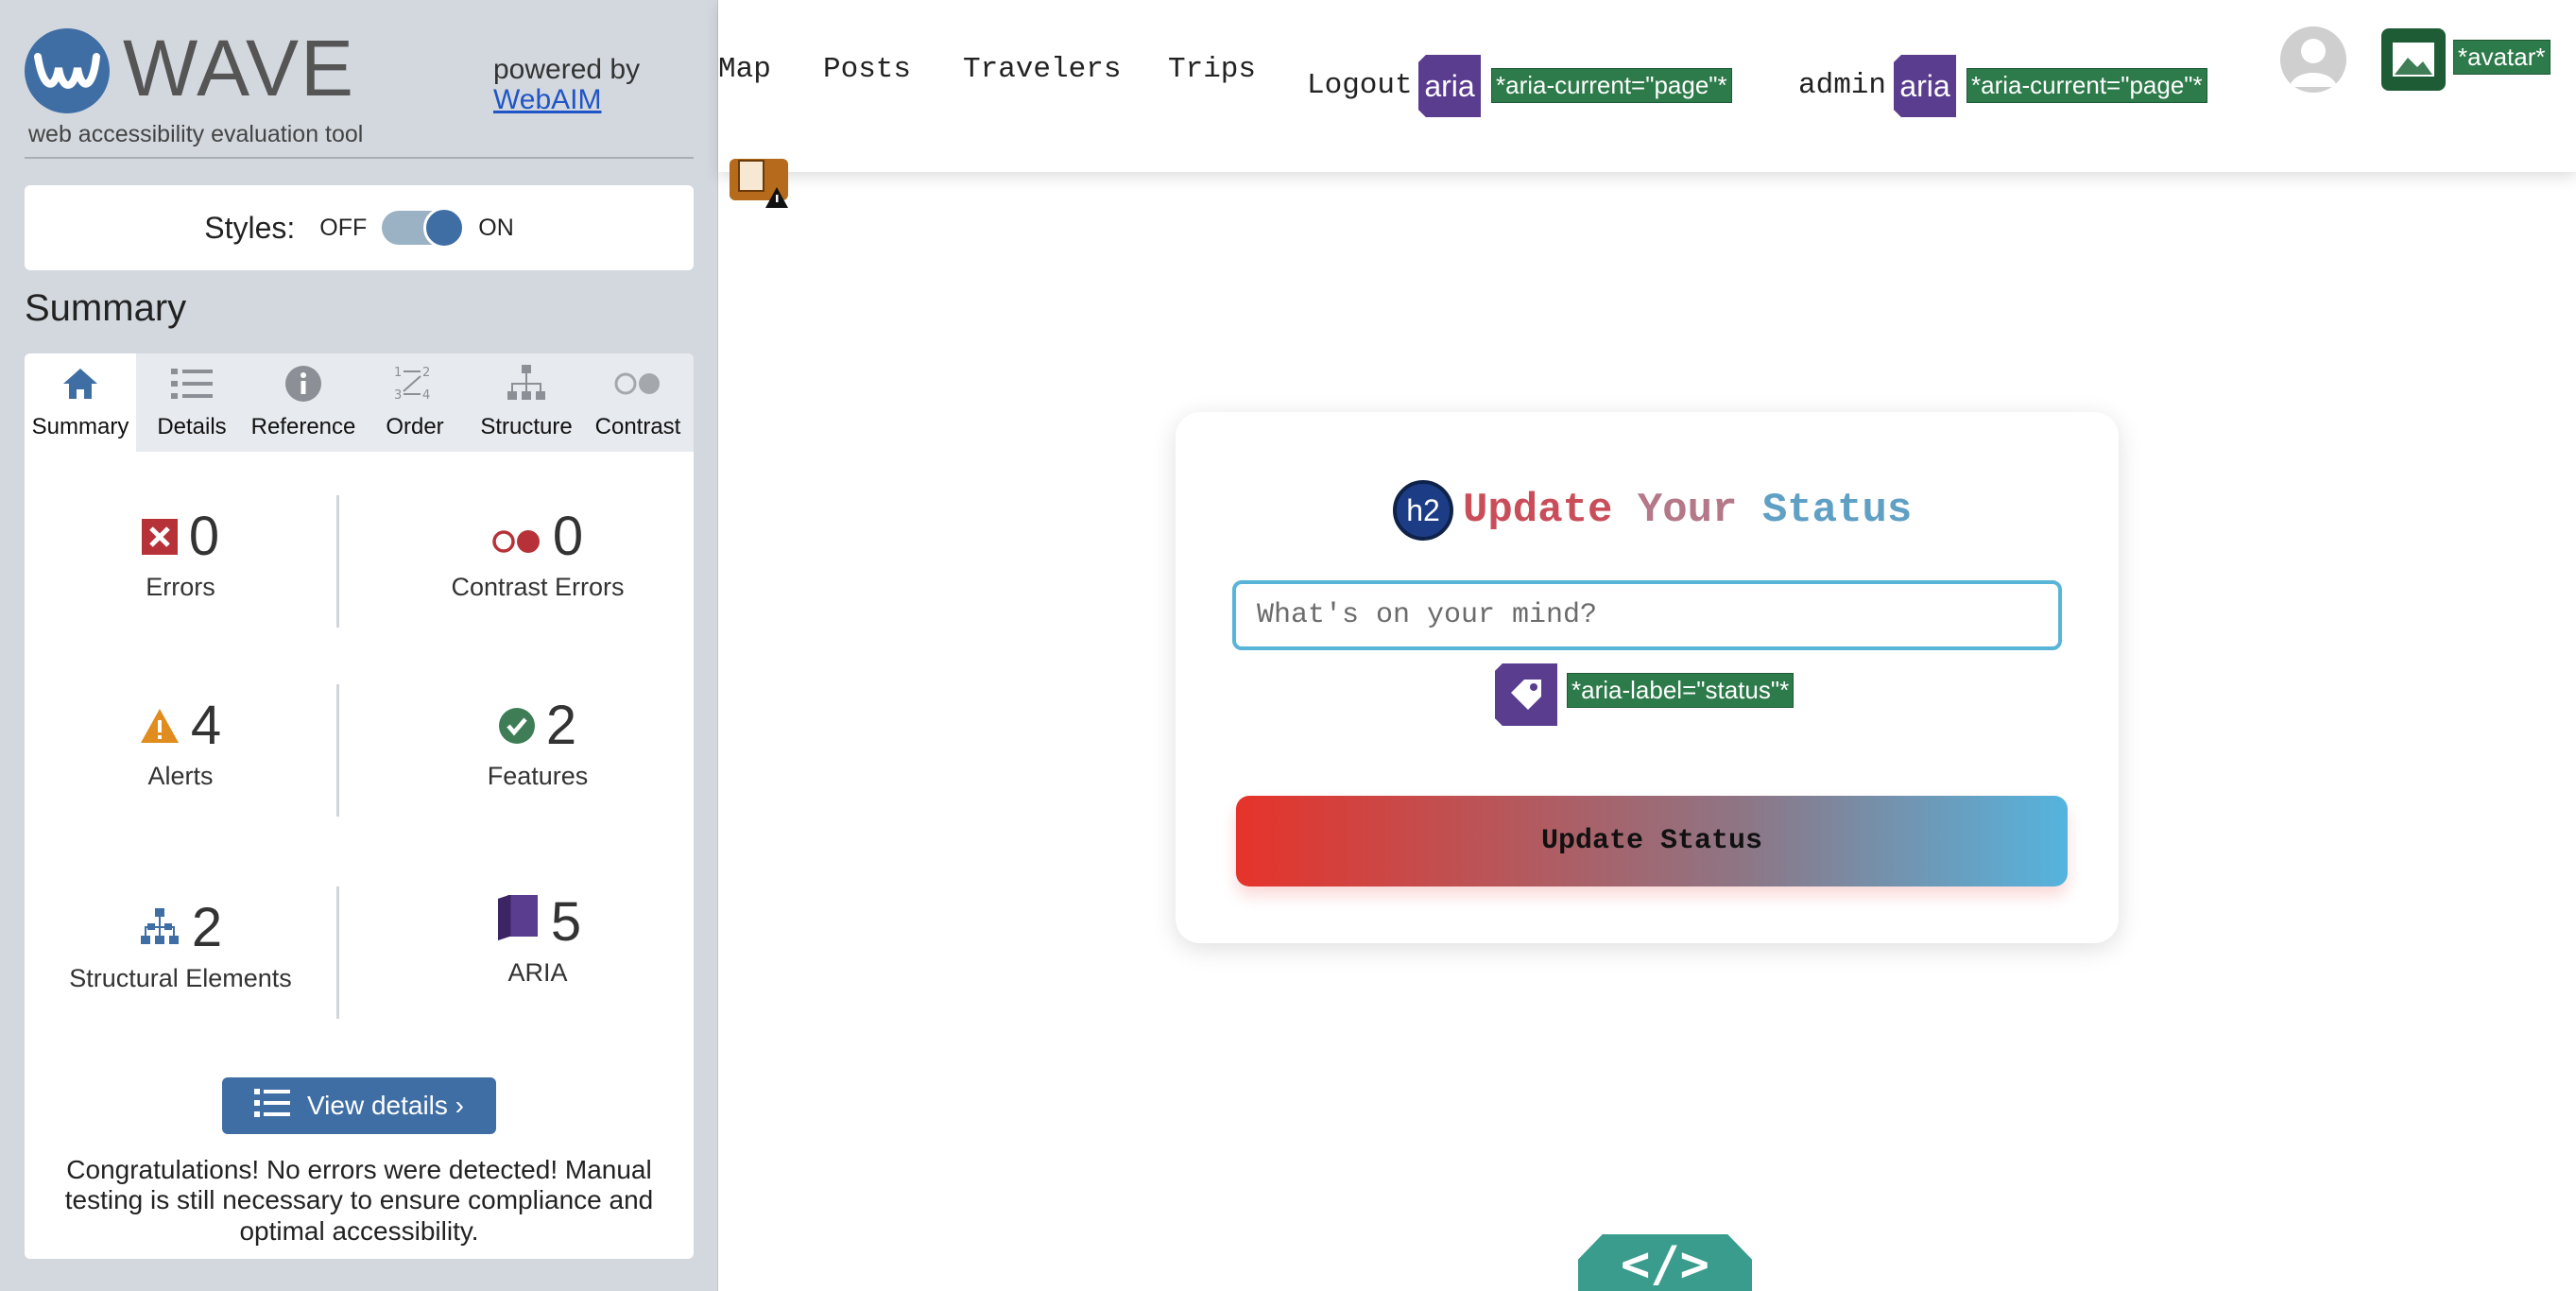 The image size is (2576, 1291). What do you see at coordinates (637, 426) in the screenshot?
I see `tab-label: Contrast` at bounding box center [637, 426].